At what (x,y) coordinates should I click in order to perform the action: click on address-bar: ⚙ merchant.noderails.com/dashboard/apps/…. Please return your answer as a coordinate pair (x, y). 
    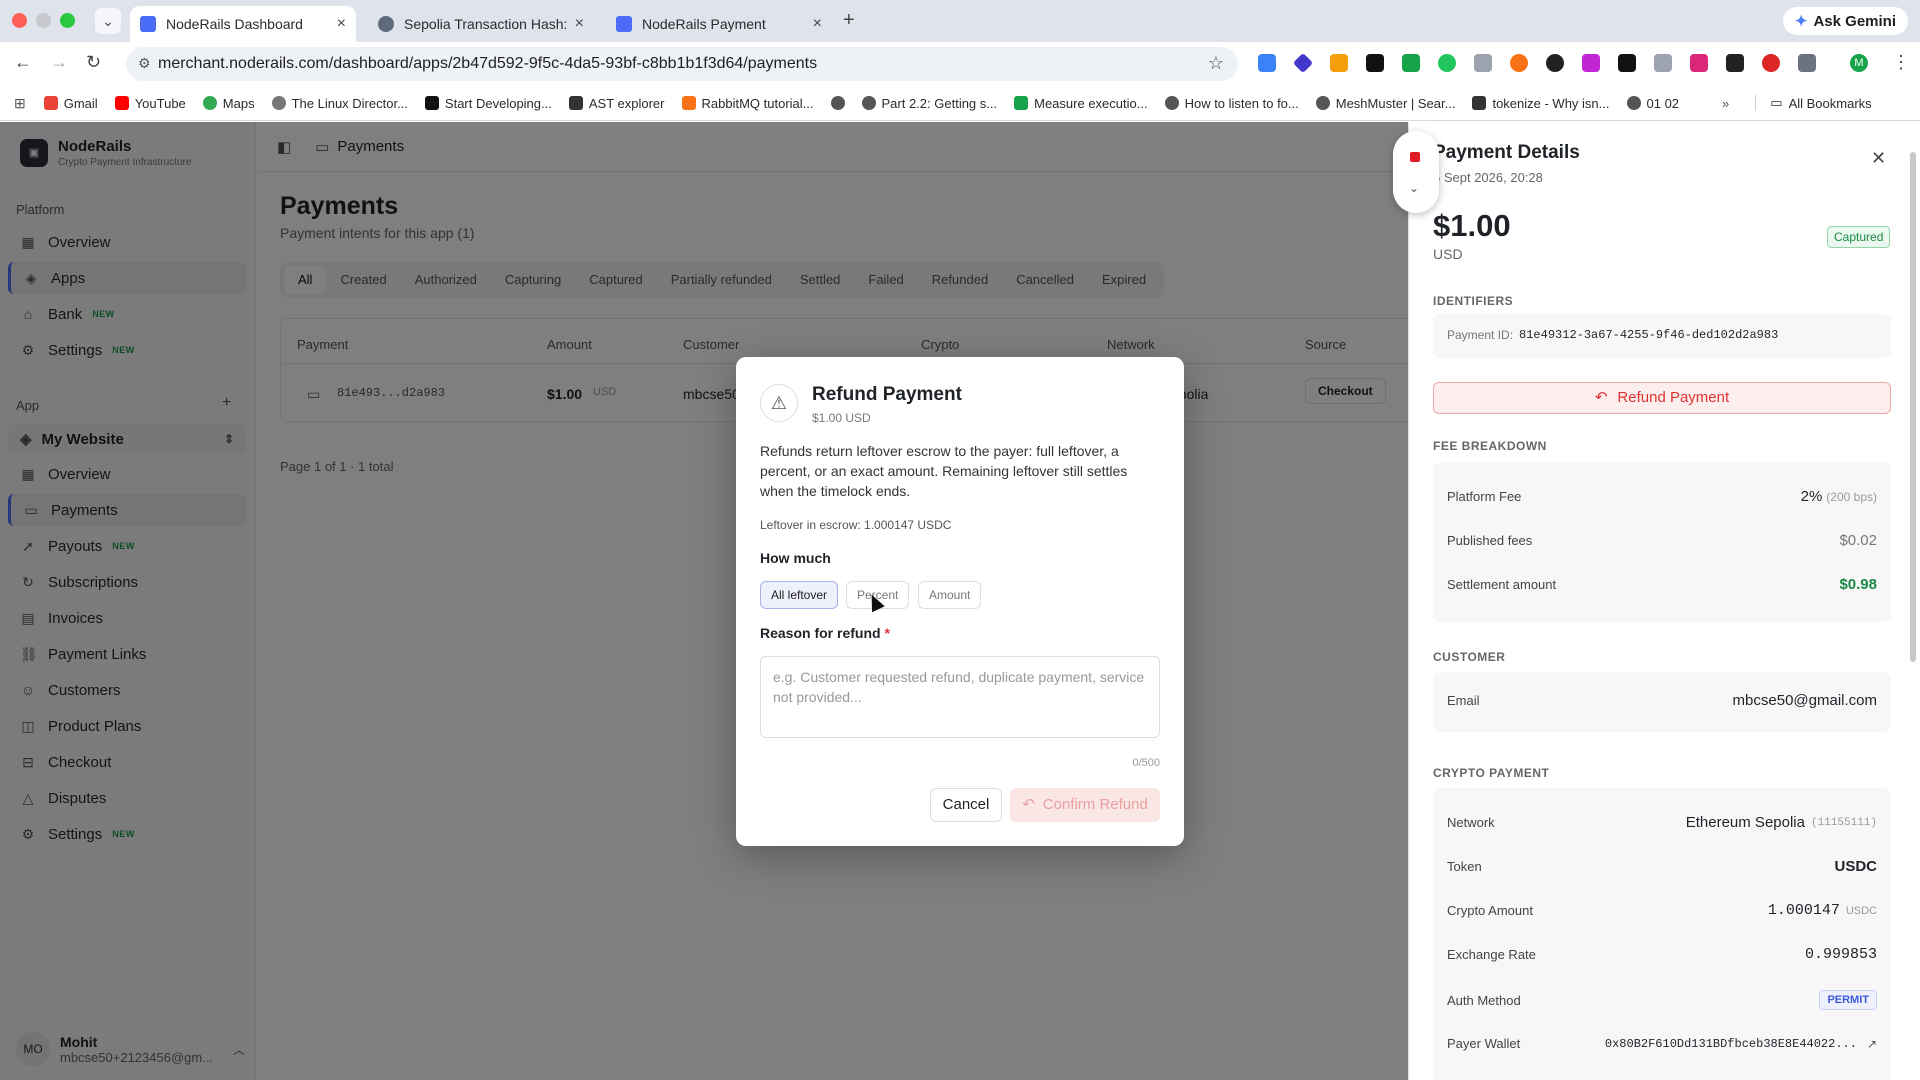
    Looking at the image, I should click on (682, 64).